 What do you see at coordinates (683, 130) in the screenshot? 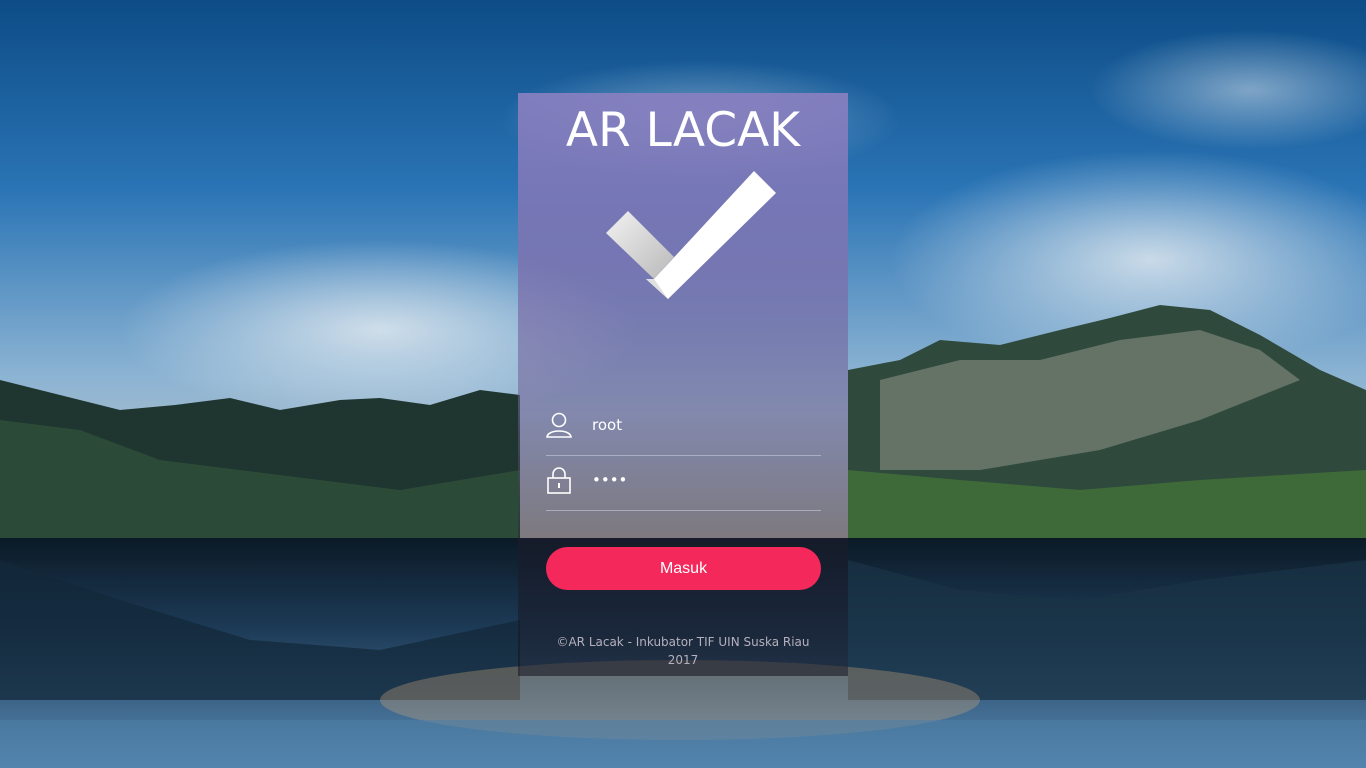
I see `app-title: AR LACAK` at bounding box center [683, 130].